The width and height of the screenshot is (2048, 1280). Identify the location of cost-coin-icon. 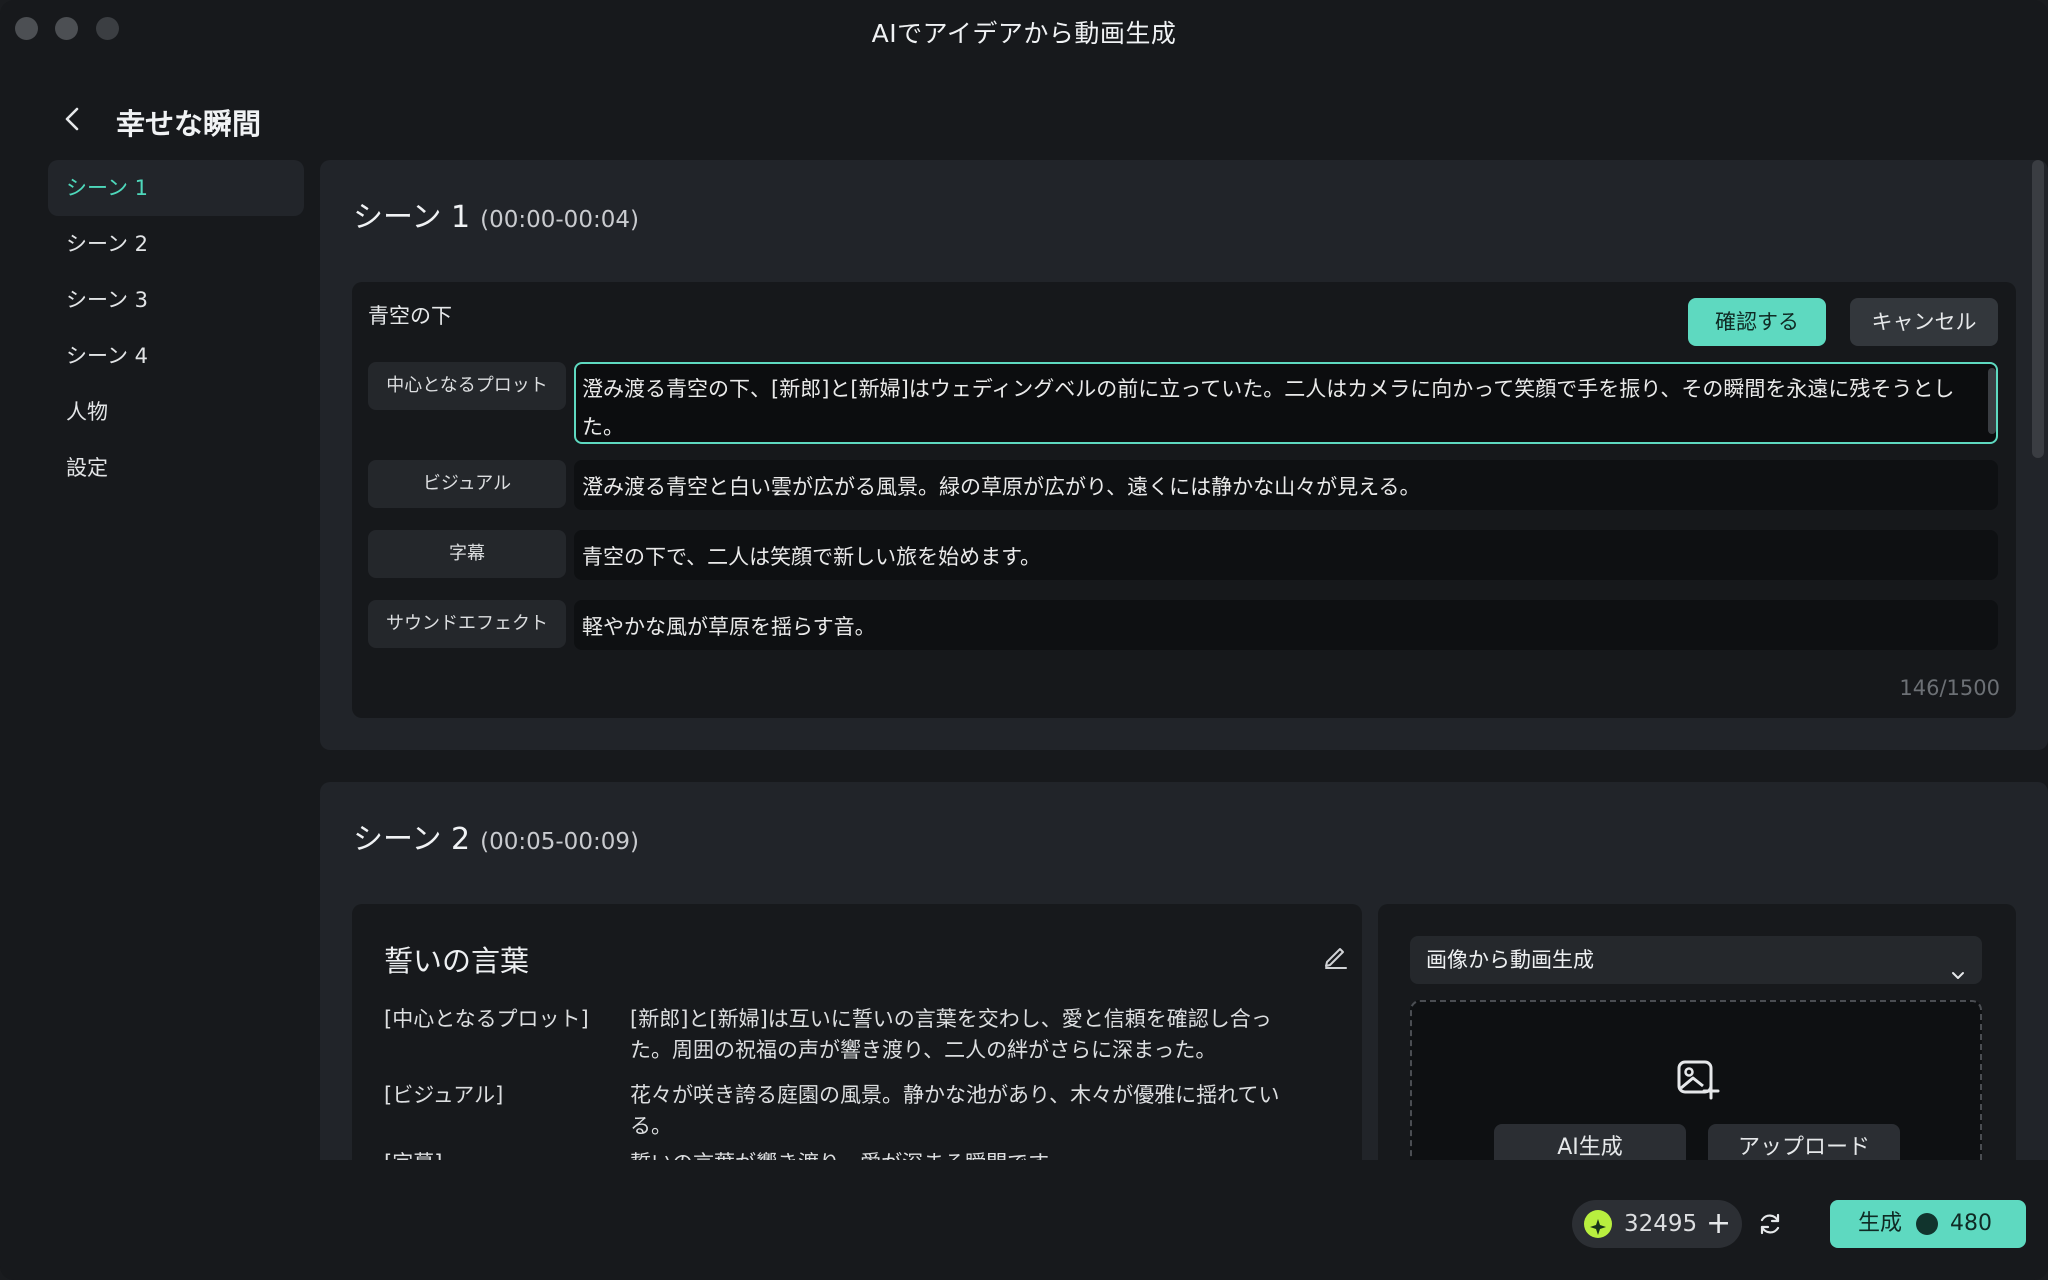
(1927, 1224).